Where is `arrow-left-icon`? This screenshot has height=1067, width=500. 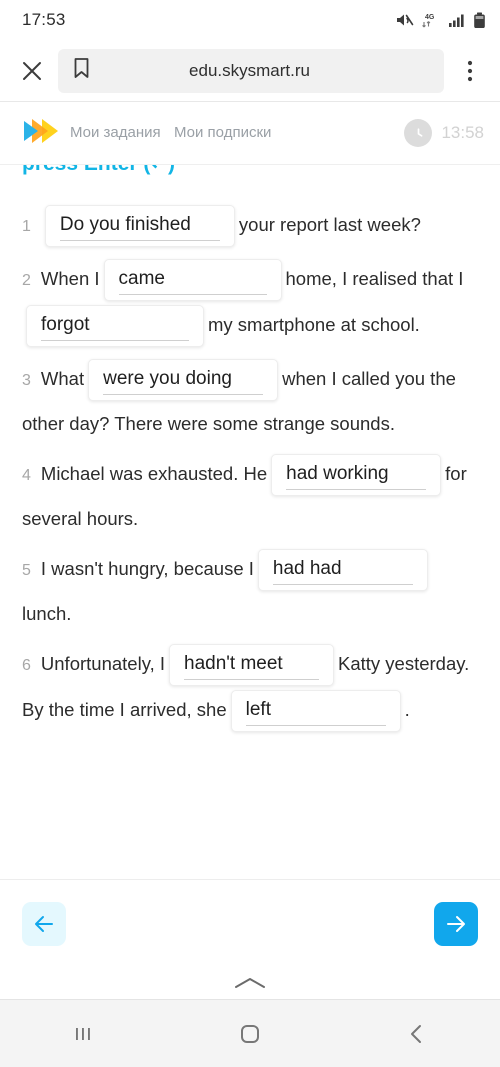 arrow-left-icon is located at coordinates (44, 923).